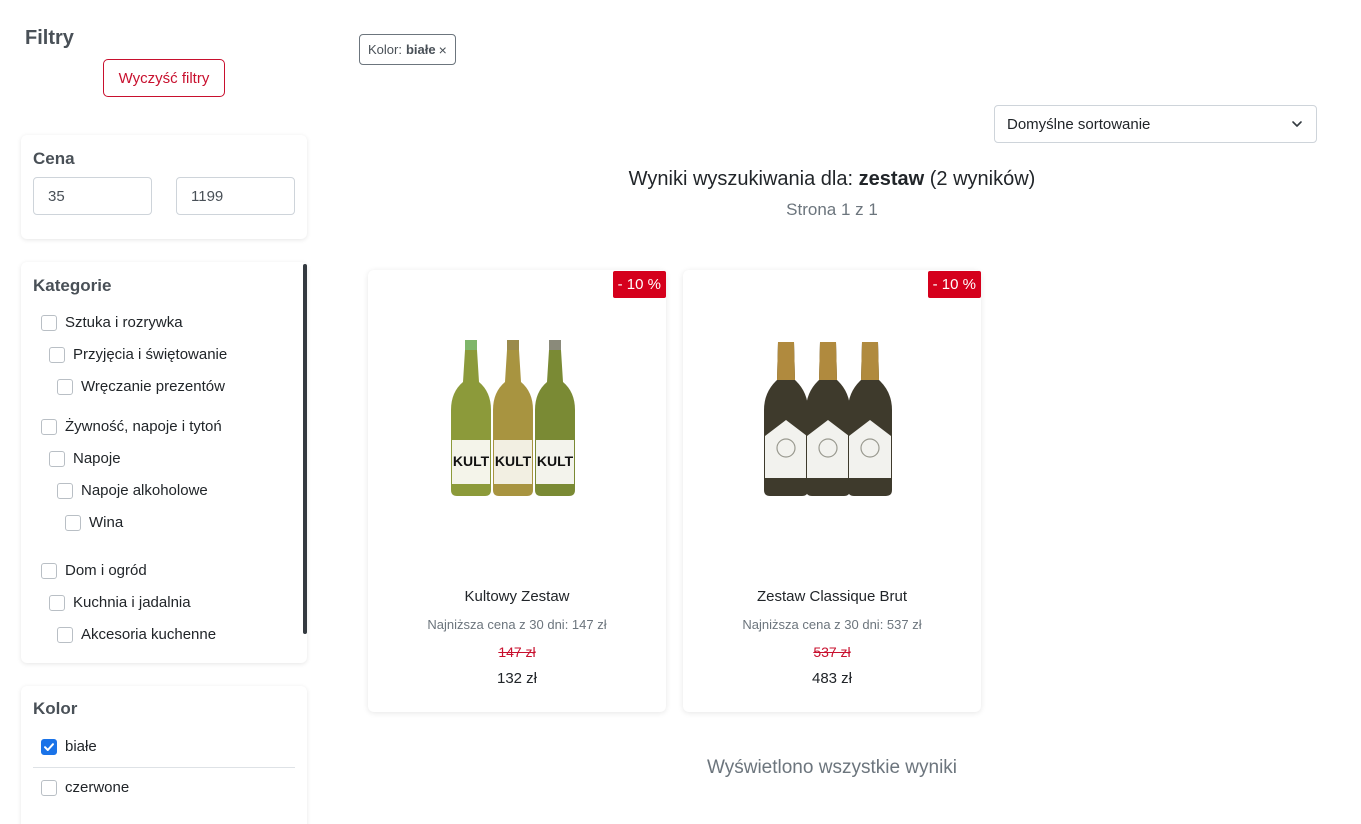 Image resolution: width=1361 pixels, height=824 pixels. I want to click on color-filter-title: Kolor, so click(55, 708).